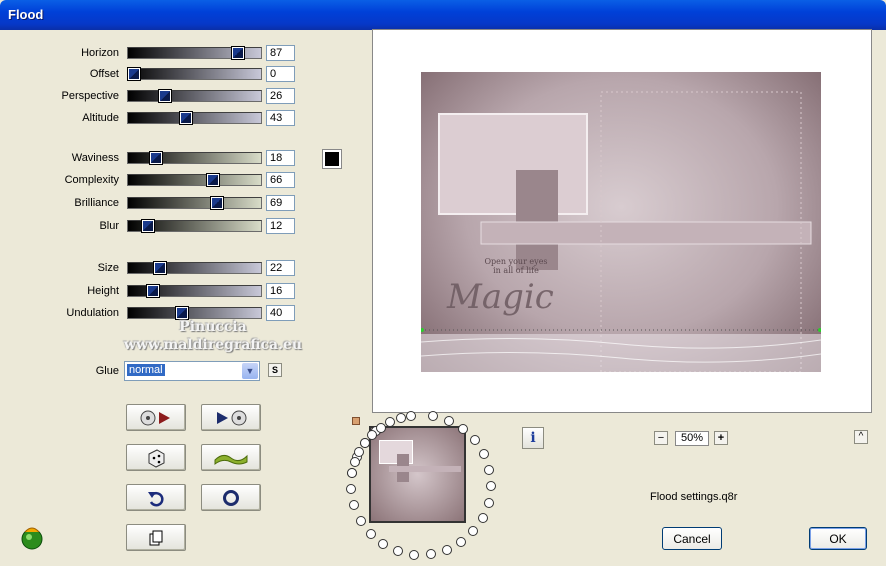 The image size is (886, 566). Describe the element at coordinates (96, 203) in the screenshot. I see `slider-label: Brilliance` at that location.